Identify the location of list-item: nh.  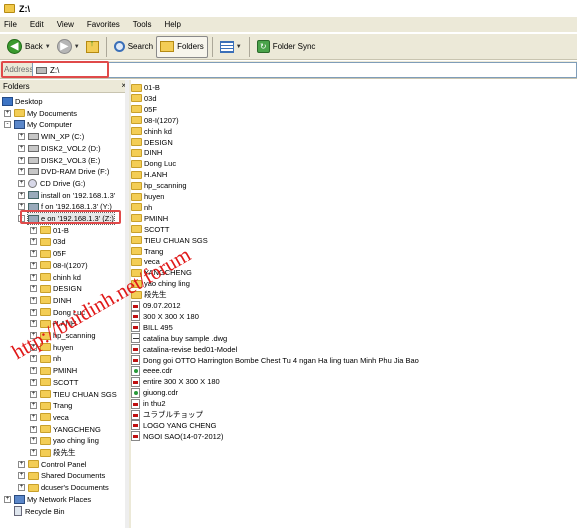
(141, 207).